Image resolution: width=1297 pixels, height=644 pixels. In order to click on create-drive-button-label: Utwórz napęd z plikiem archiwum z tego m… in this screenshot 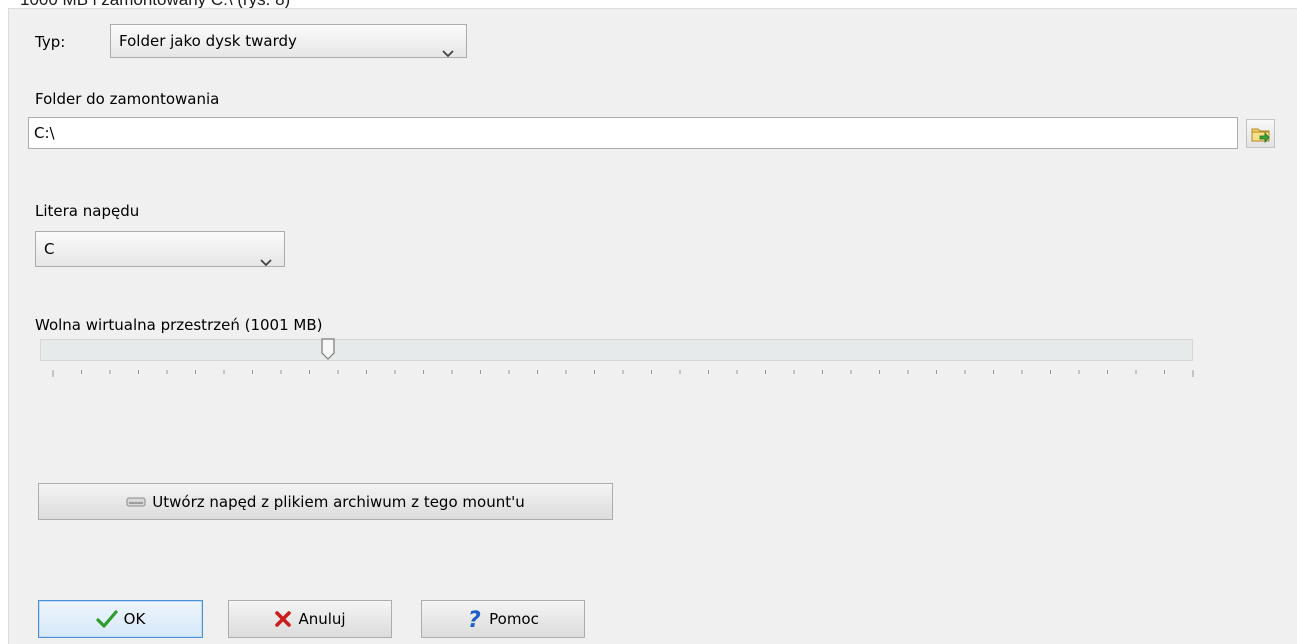, I will do `click(338, 501)`.